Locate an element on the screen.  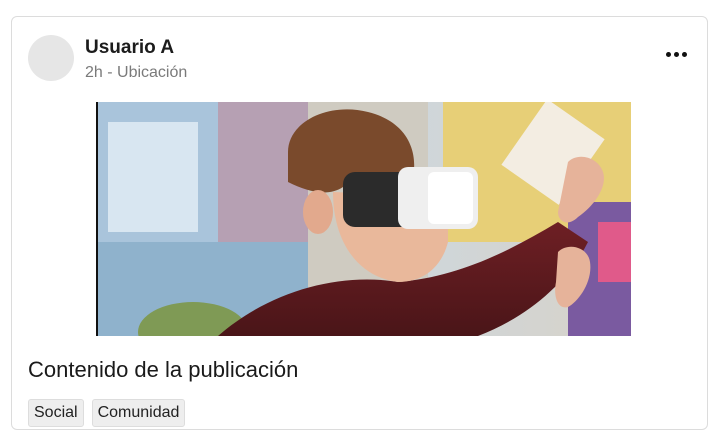
post-tags: Social Comunidad is located at coordinates (107, 413).